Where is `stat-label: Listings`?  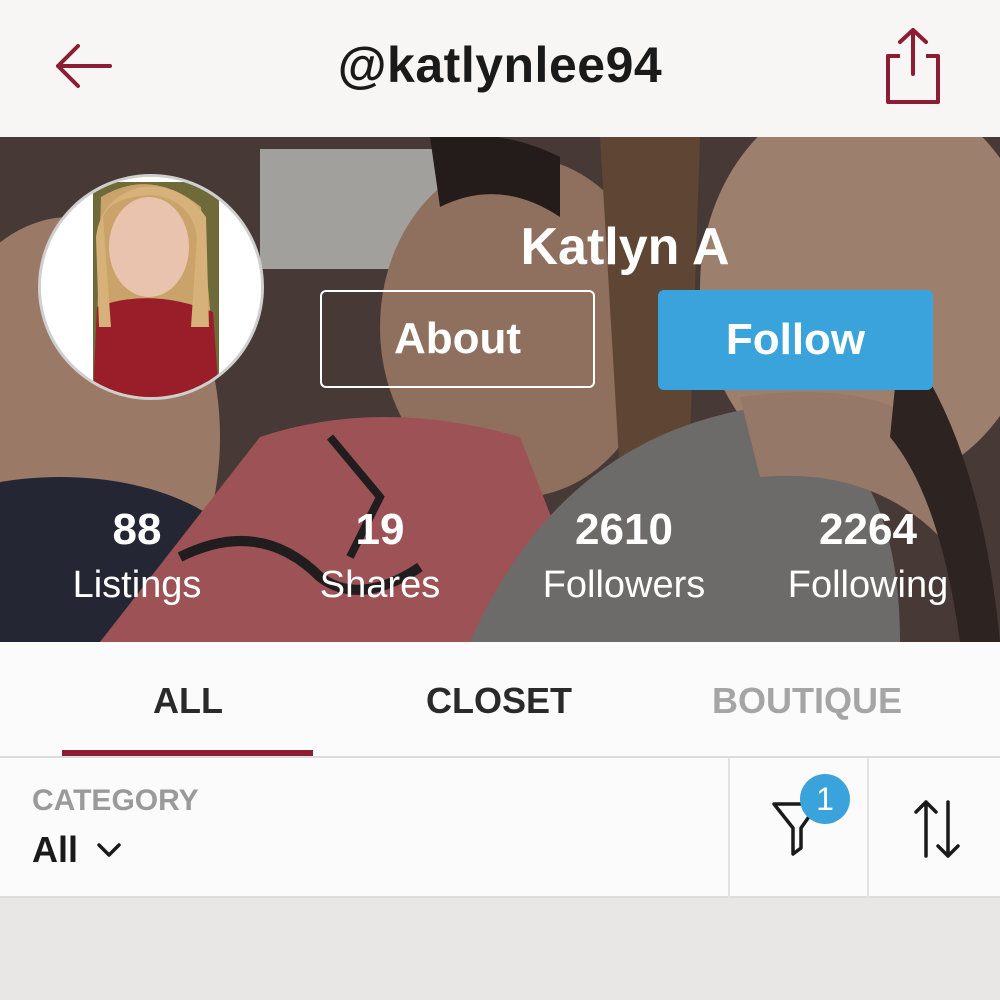 stat-label: Listings is located at coordinates (137, 585).